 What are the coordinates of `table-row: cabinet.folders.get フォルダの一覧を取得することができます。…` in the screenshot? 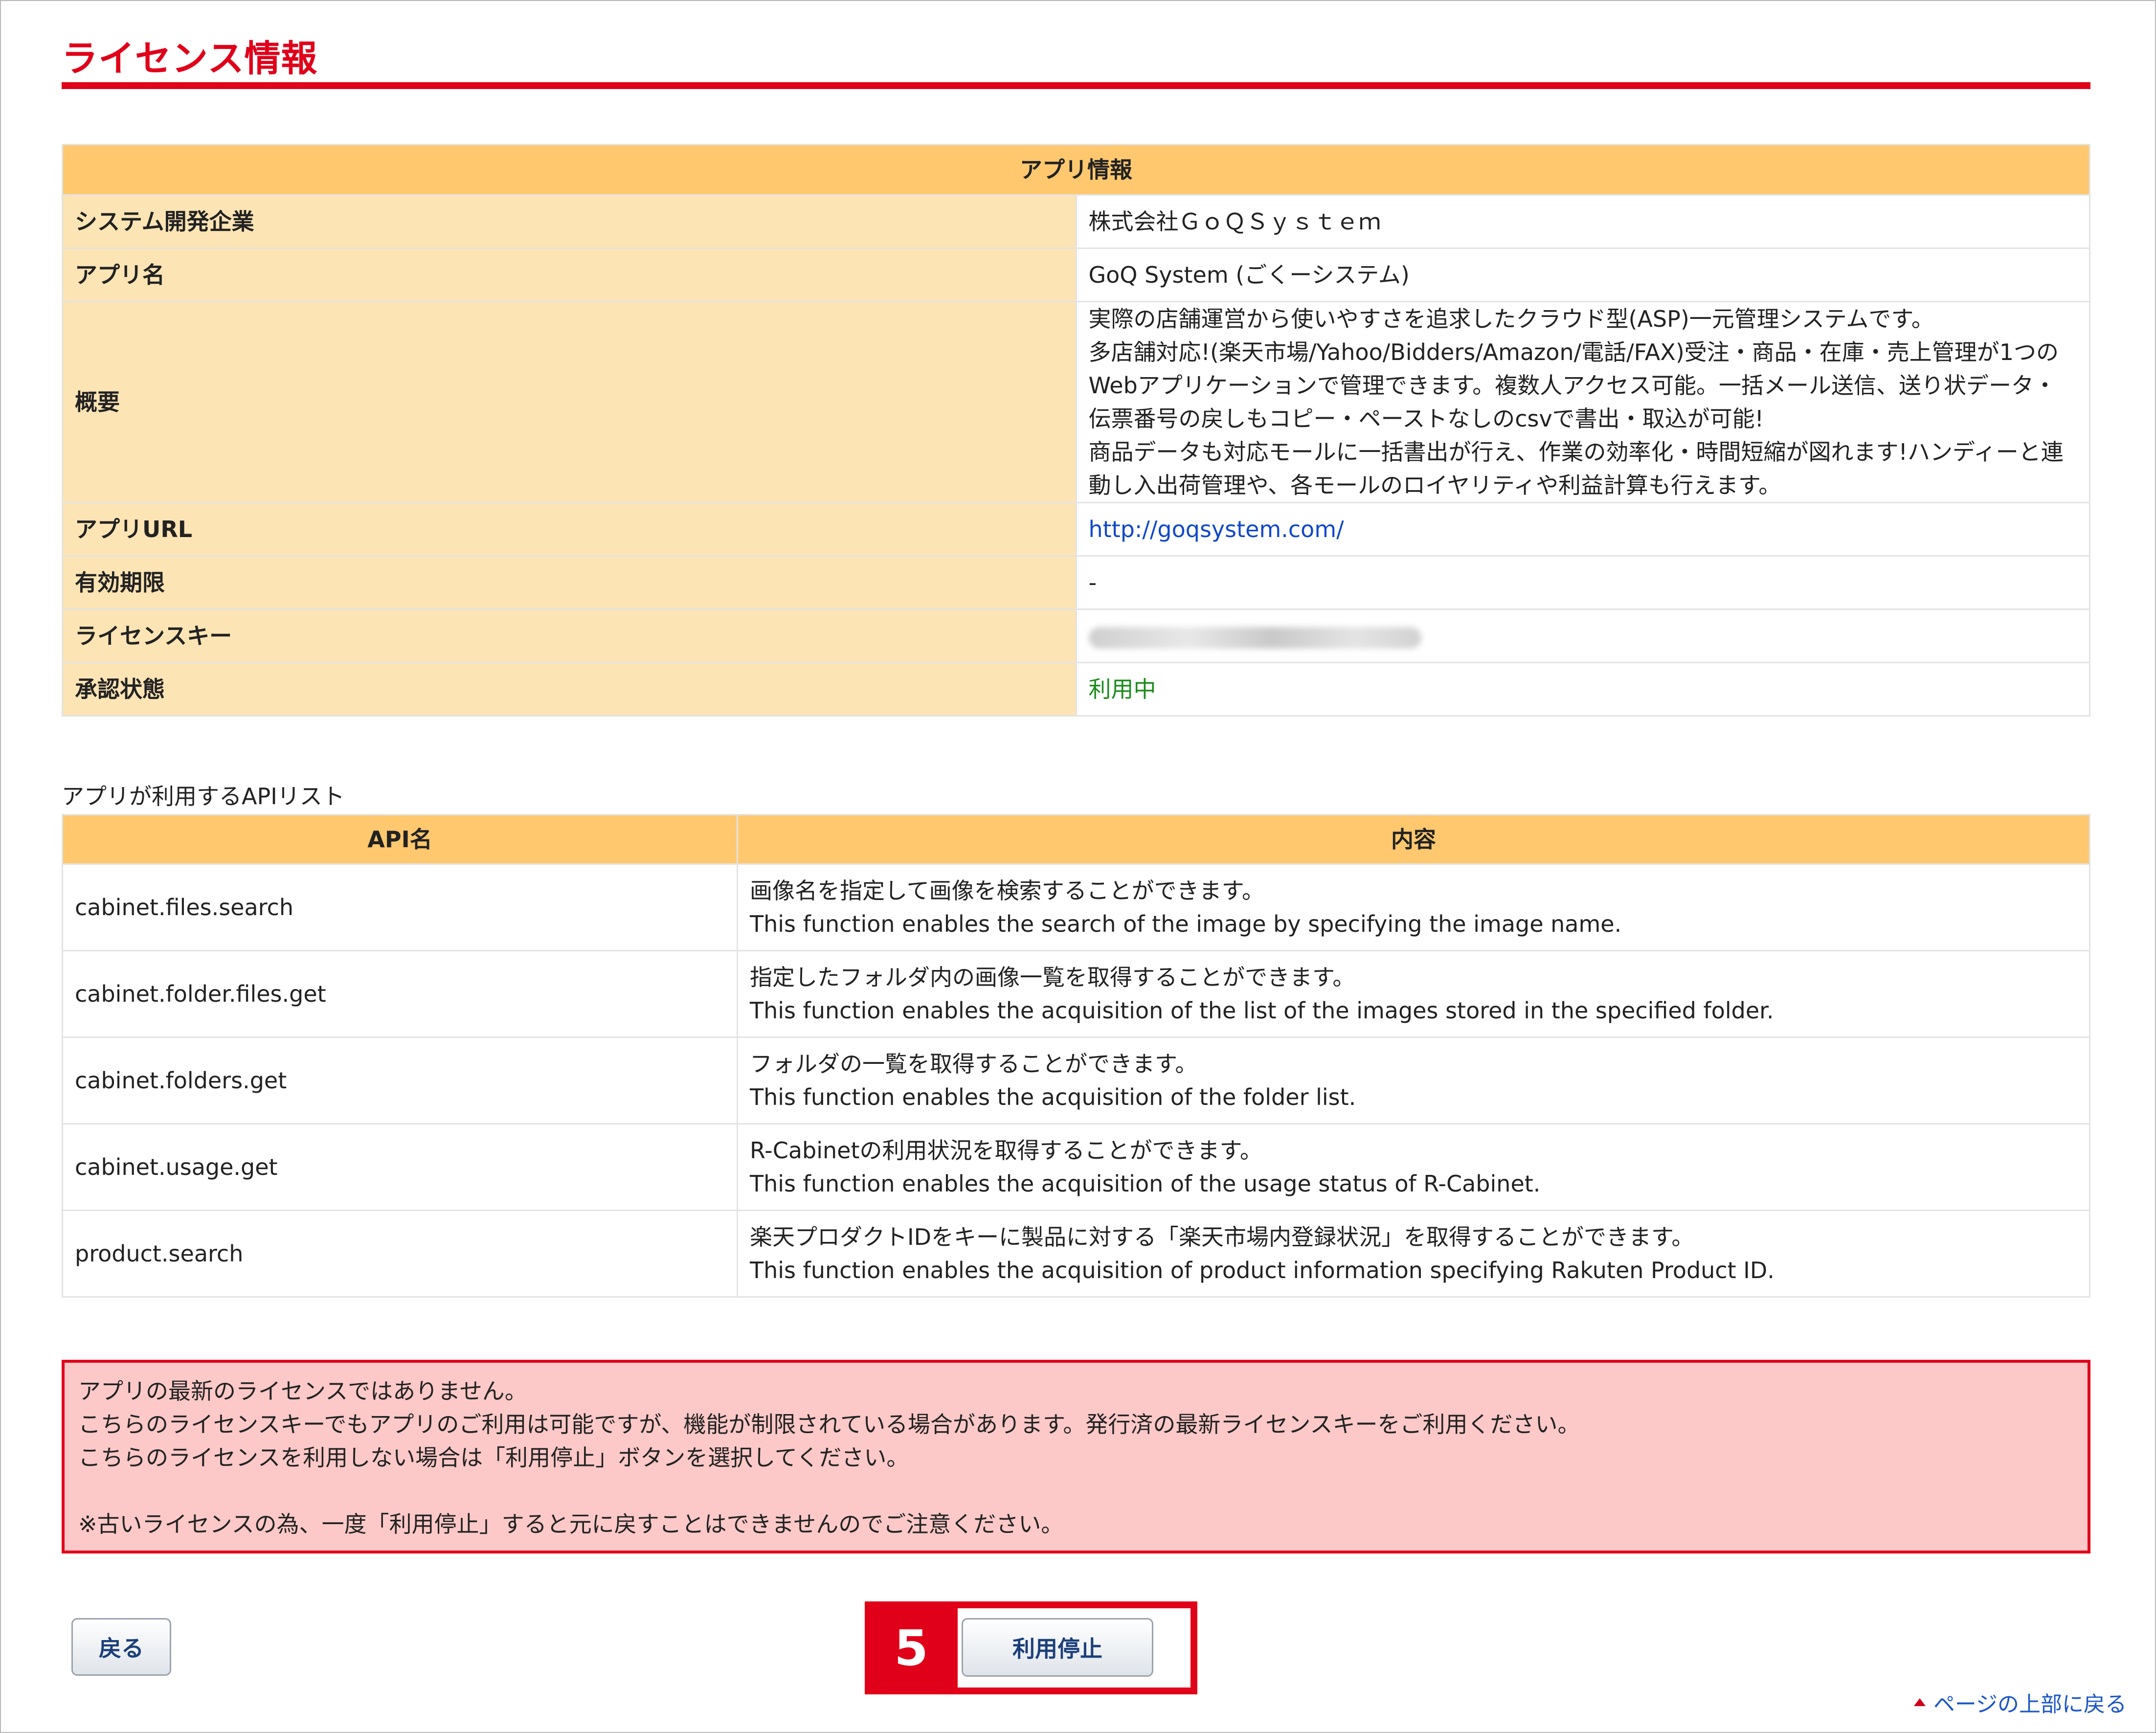 It's located at (1076, 1080).